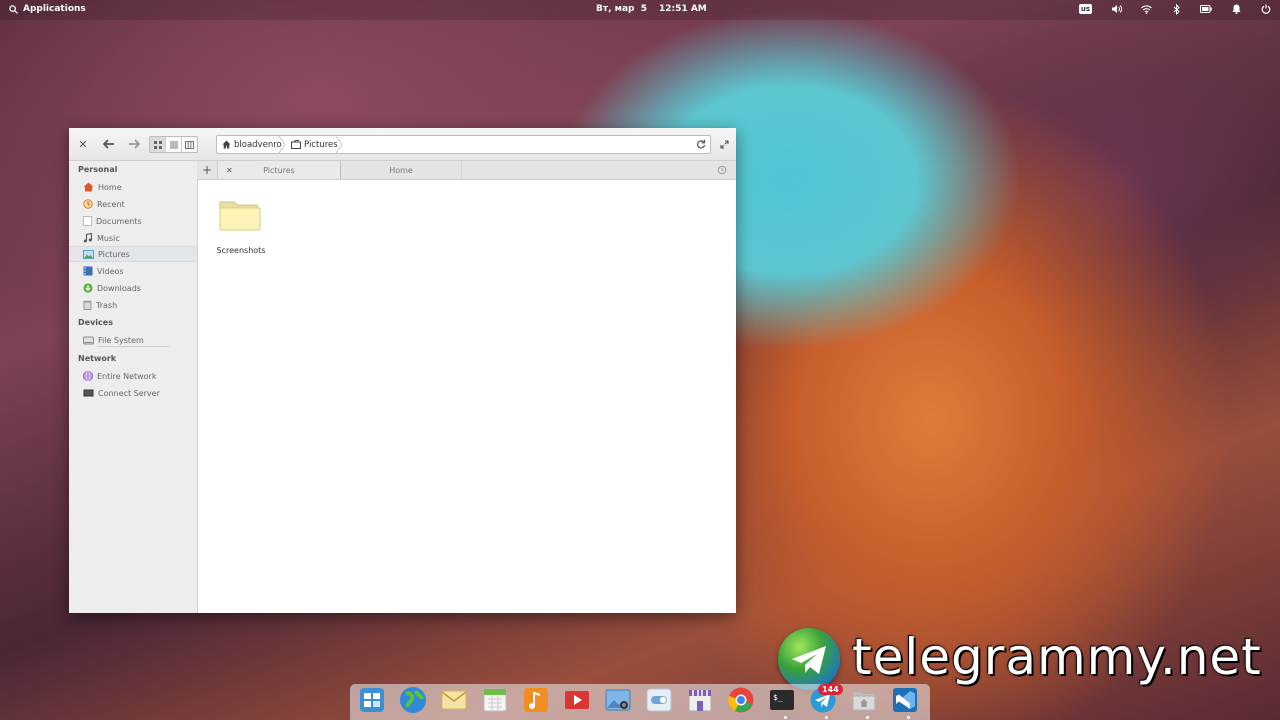 The width and height of the screenshot is (1280, 720). Describe the element at coordinates (1146, 9) in the screenshot. I see `wifi-icon` at that location.